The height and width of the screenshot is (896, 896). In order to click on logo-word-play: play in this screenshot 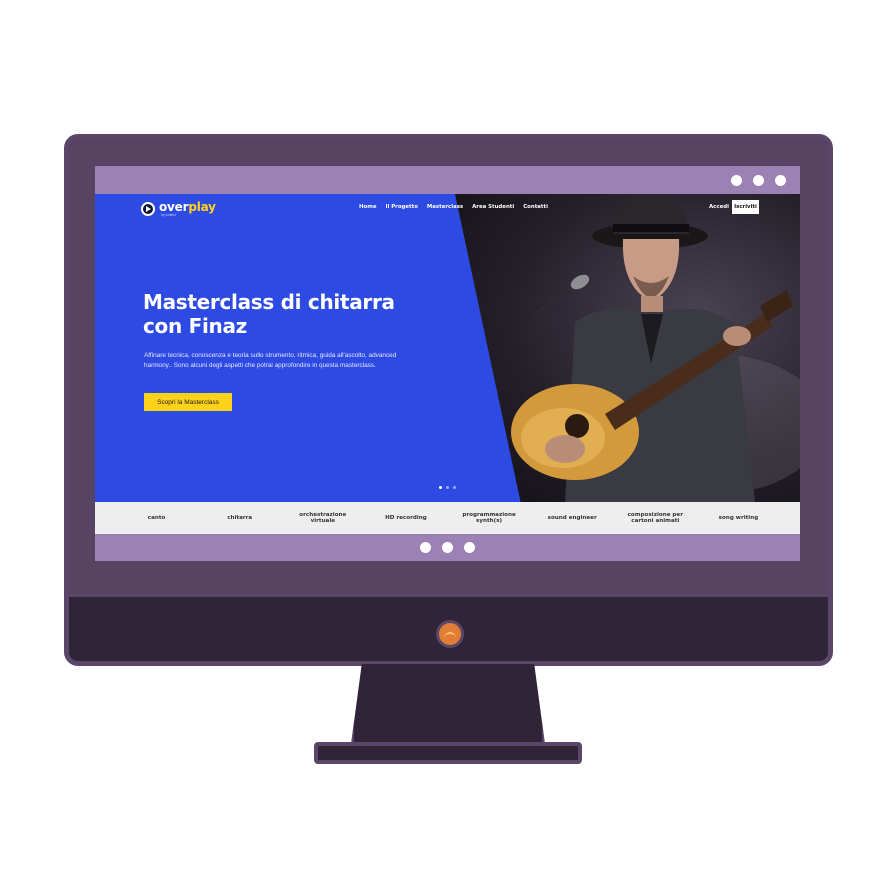, I will do `click(202, 207)`.